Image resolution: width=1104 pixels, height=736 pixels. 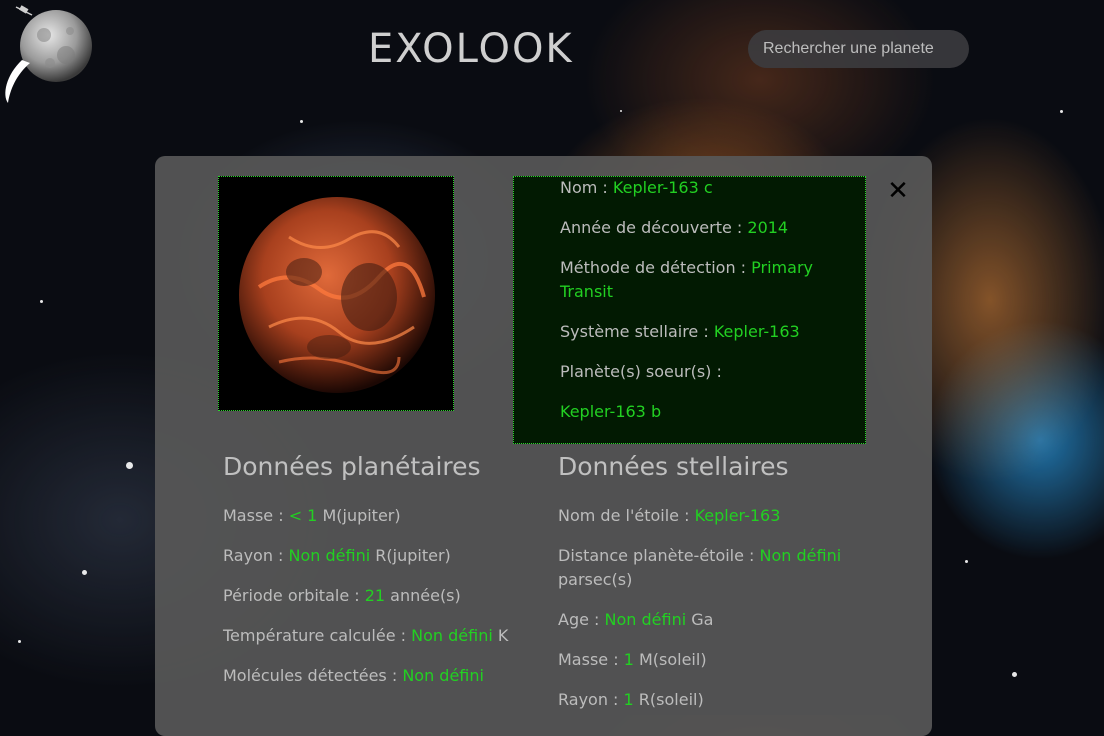 I want to click on planet-name-label: Nom :, so click(x=586, y=187).